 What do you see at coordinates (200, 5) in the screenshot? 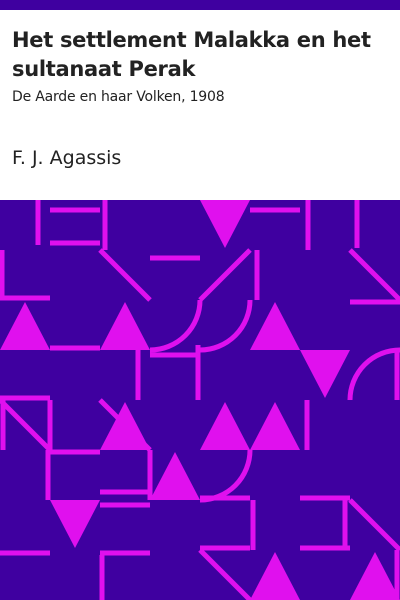
I see `top-color-band` at bounding box center [200, 5].